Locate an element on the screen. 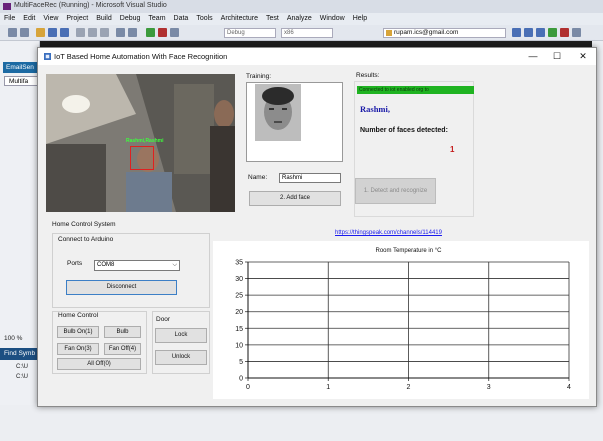 This screenshot has height=441, width=603. vs-toolbar: Debug x86 rupam.ics@gmail.com is located at coordinates (301, 33).